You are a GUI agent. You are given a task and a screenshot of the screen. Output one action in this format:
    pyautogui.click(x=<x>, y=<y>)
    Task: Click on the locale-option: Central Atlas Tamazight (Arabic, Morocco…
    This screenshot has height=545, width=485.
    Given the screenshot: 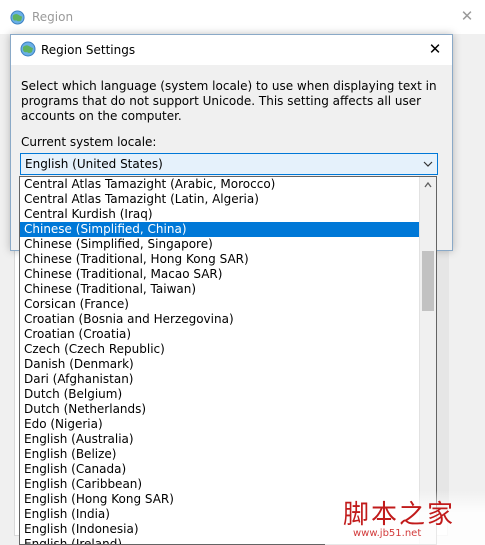 What is the action you would take?
    pyautogui.click(x=220, y=184)
    